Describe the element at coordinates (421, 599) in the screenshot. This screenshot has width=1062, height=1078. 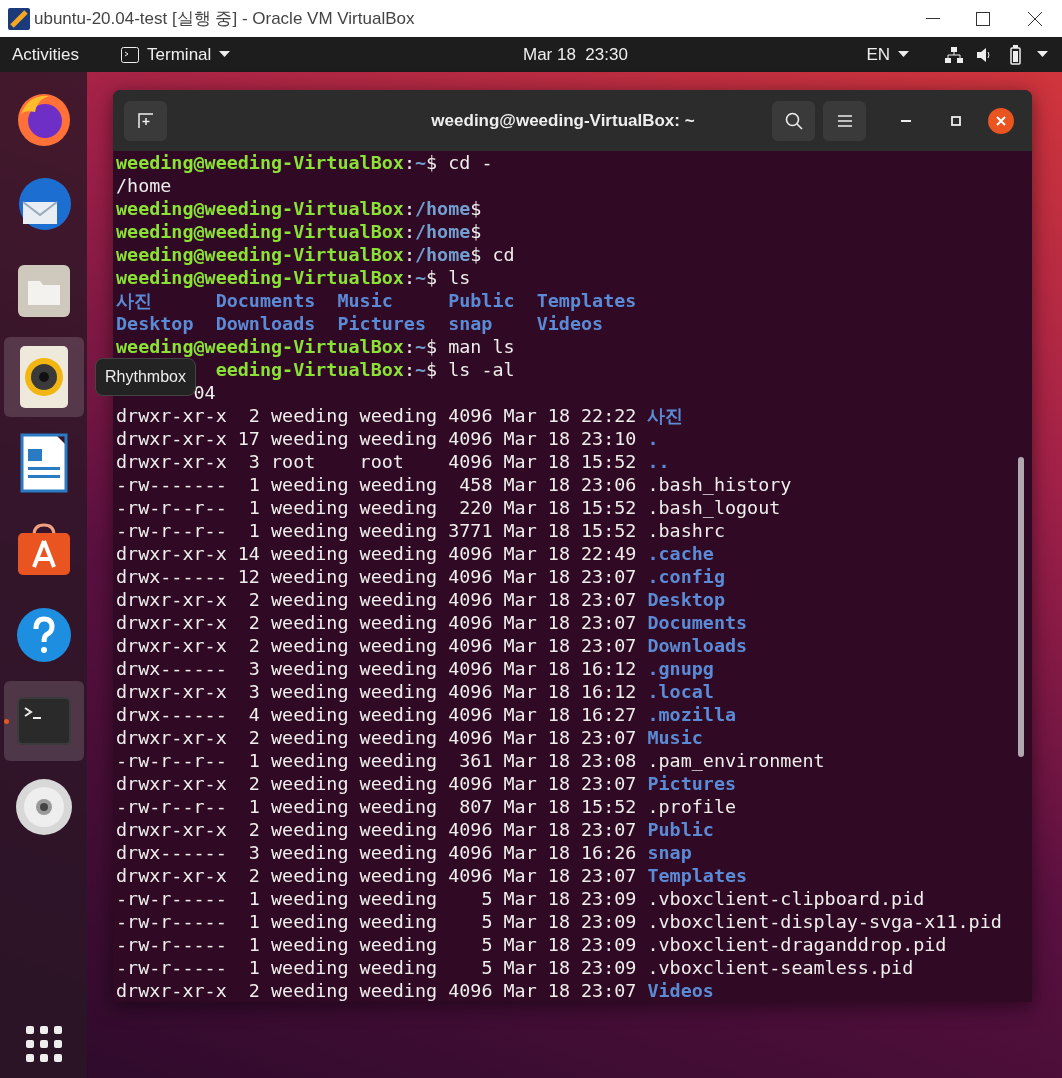
I see `terminal-line: drwxr-xr-x 2 weeding weeding 4096 Mar 18 23:07 Desktop` at that location.